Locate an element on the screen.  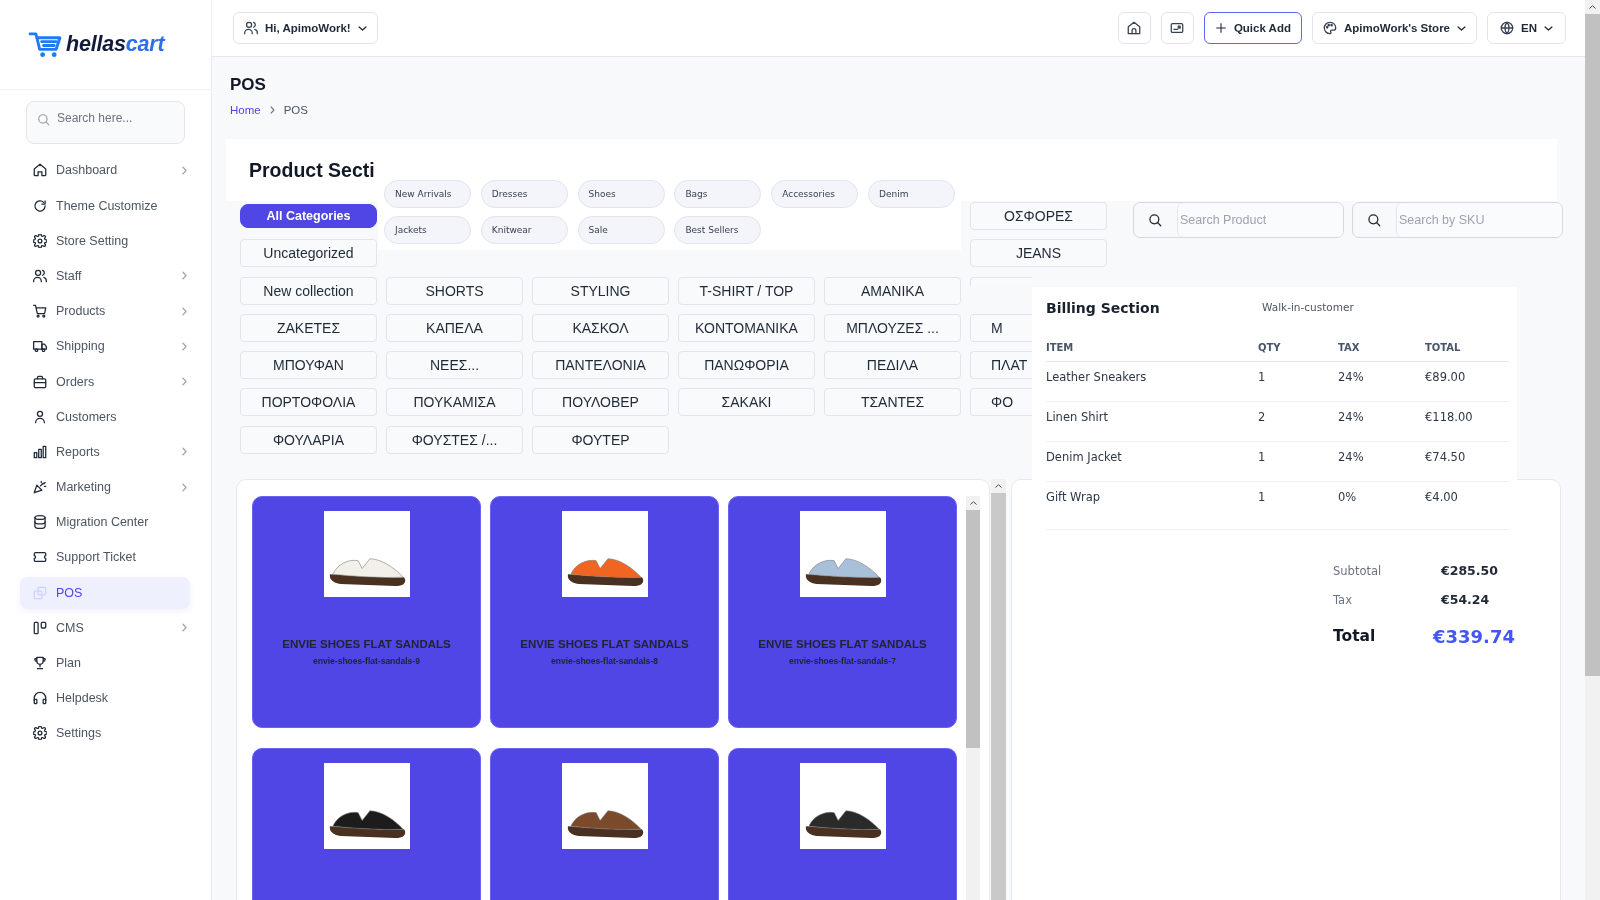
store-button is located at coordinates (1134, 28).